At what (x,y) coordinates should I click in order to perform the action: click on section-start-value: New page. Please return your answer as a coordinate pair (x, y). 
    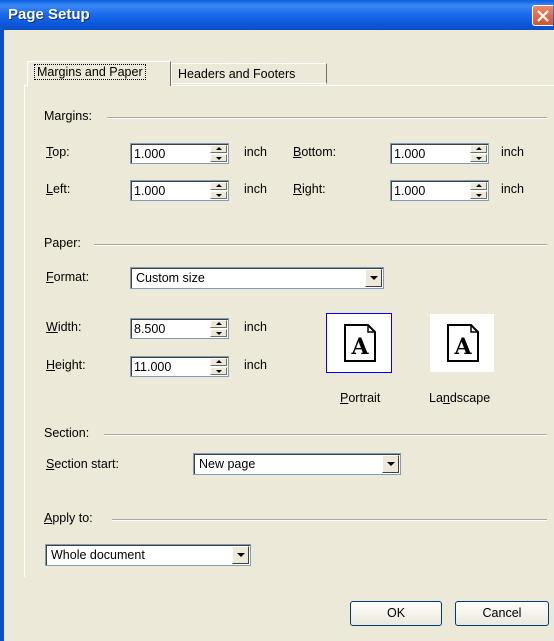
    Looking at the image, I should click on (227, 464).